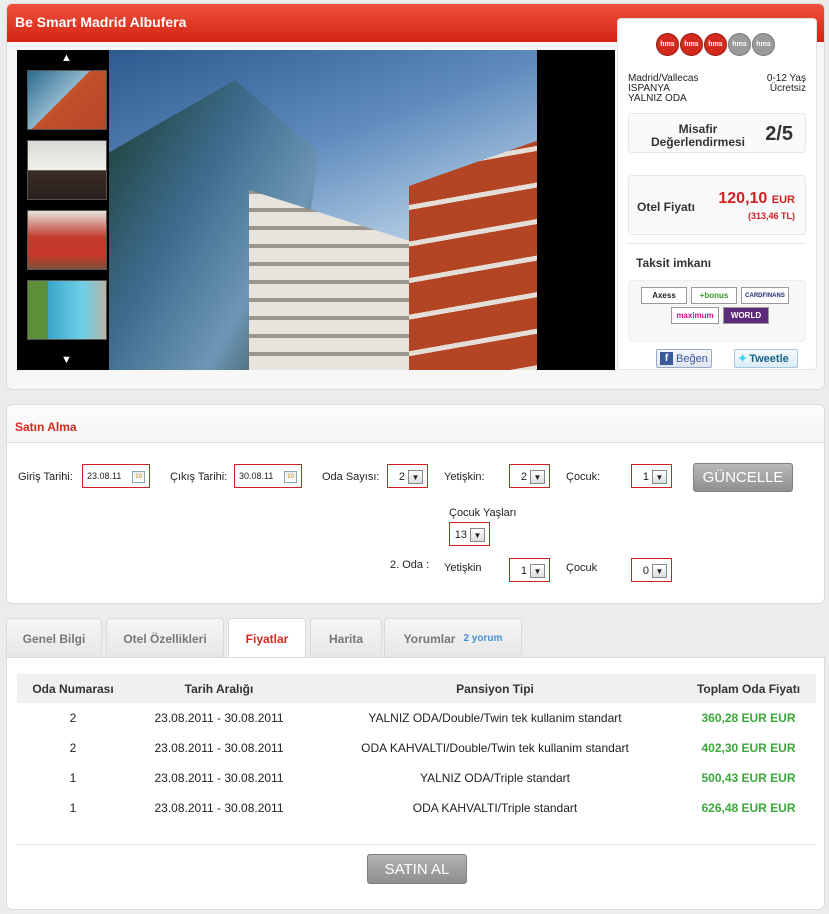 The image size is (829, 914). What do you see at coordinates (334, 280) in the screenshot?
I see `photo-white-block` at bounding box center [334, 280].